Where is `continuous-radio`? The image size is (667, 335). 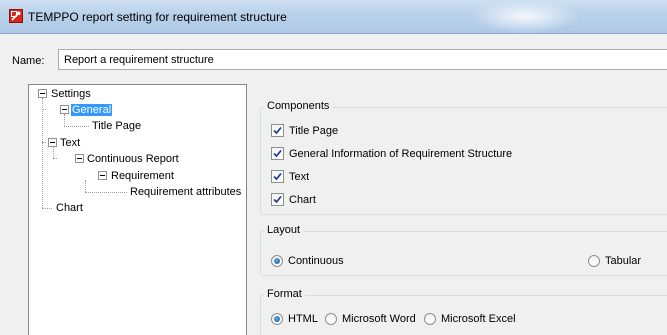
continuous-radio is located at coordinates (277, 261).